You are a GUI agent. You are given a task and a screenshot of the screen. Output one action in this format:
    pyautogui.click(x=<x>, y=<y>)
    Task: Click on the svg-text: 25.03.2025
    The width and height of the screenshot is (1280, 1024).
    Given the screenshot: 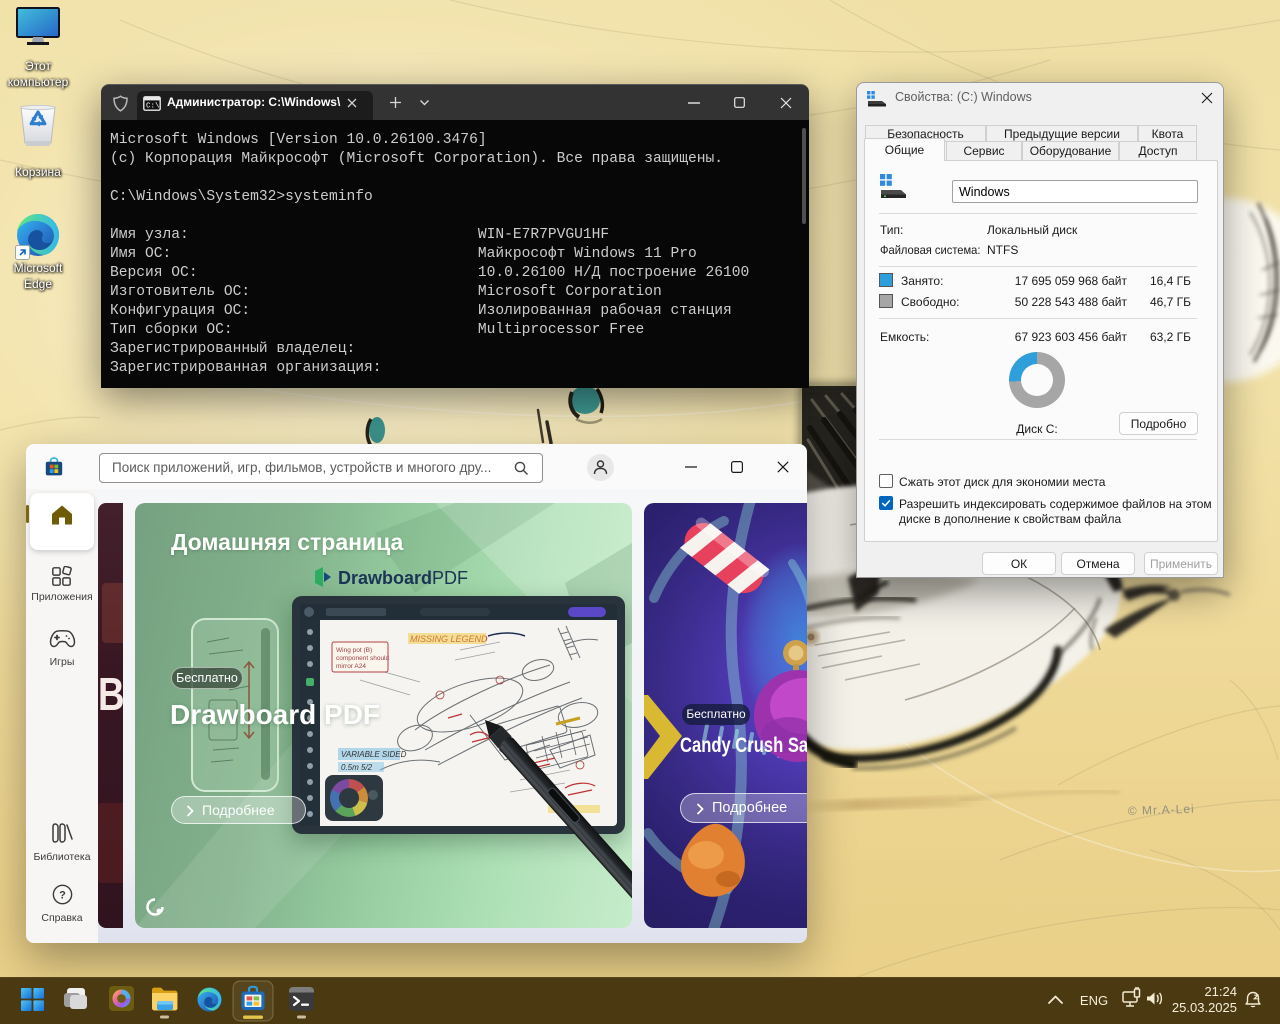 What is the action you would take?
    pyautogui.click(x=1204, y=1007)
    